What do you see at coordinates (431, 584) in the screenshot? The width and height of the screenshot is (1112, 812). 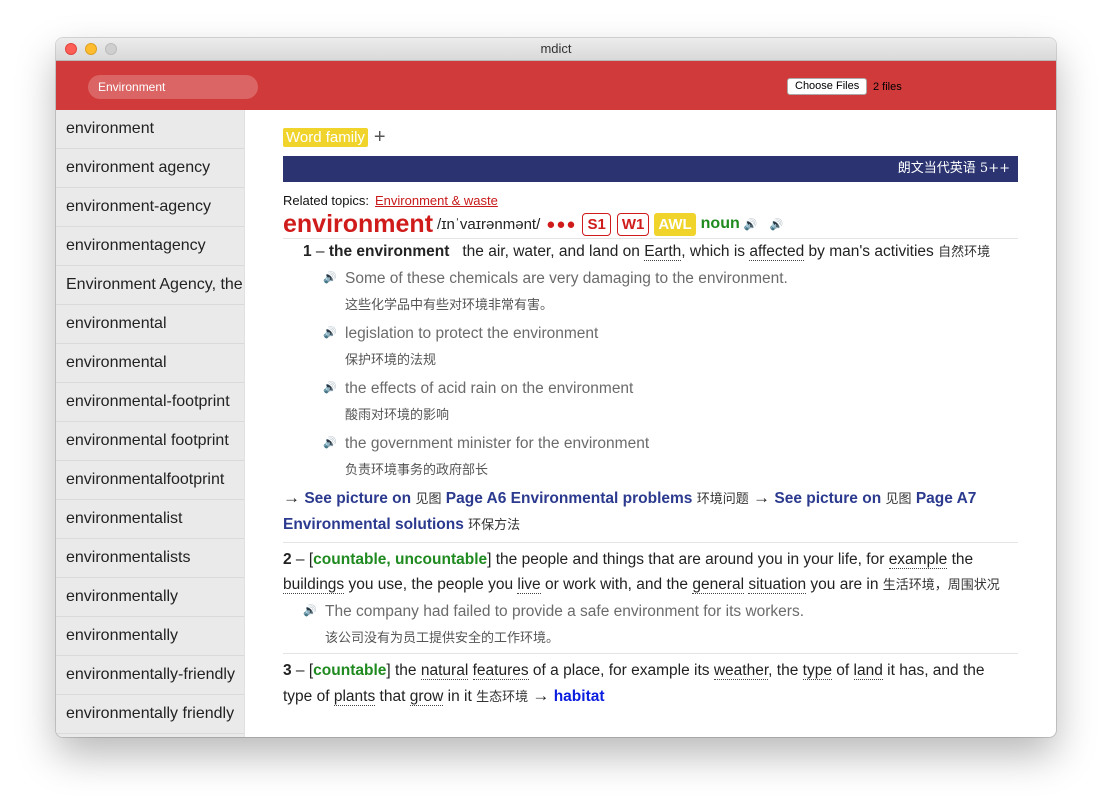 I see `definition-text: you use, the people you` at bounding box center [431, 584].